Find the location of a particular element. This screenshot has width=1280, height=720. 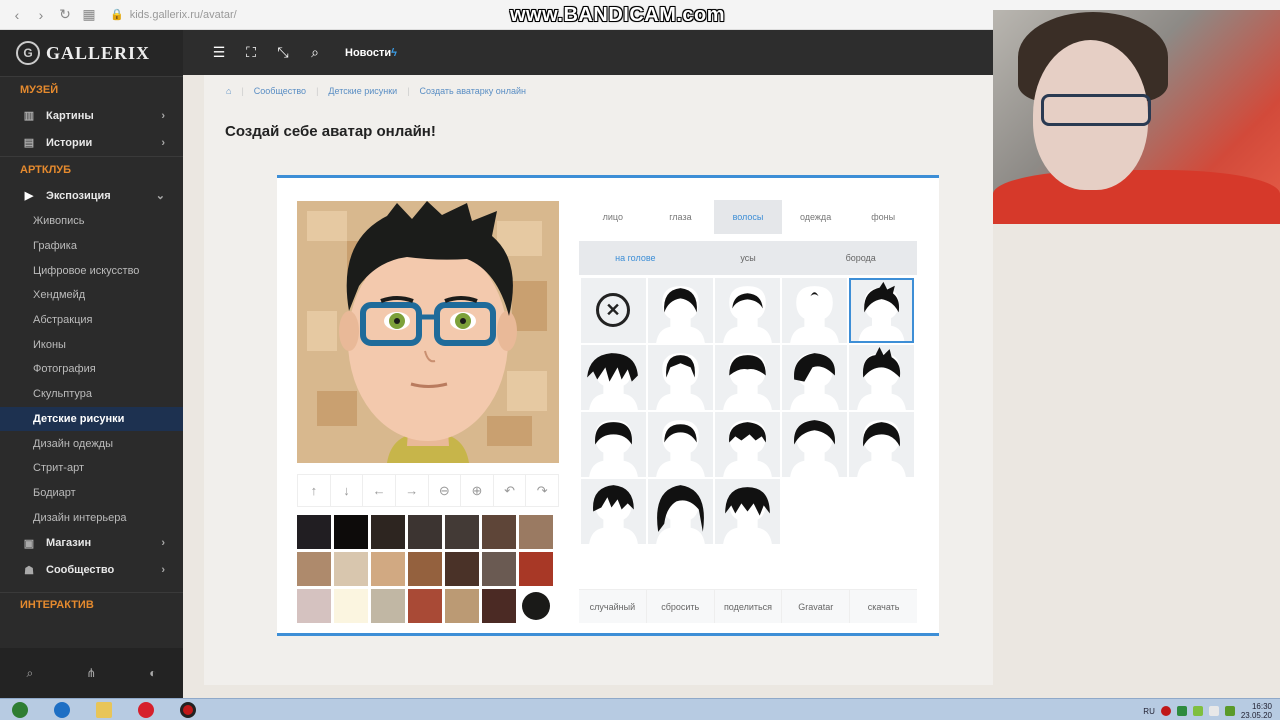

no-hair-option: ✕ is located at coordinates (613, 310).